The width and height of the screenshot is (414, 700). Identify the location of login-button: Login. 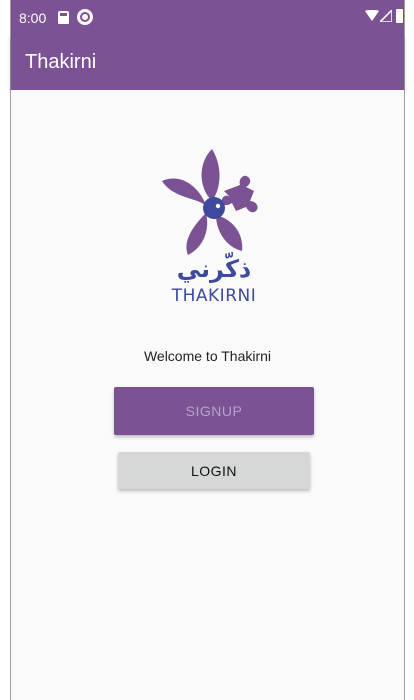
(214, 470).